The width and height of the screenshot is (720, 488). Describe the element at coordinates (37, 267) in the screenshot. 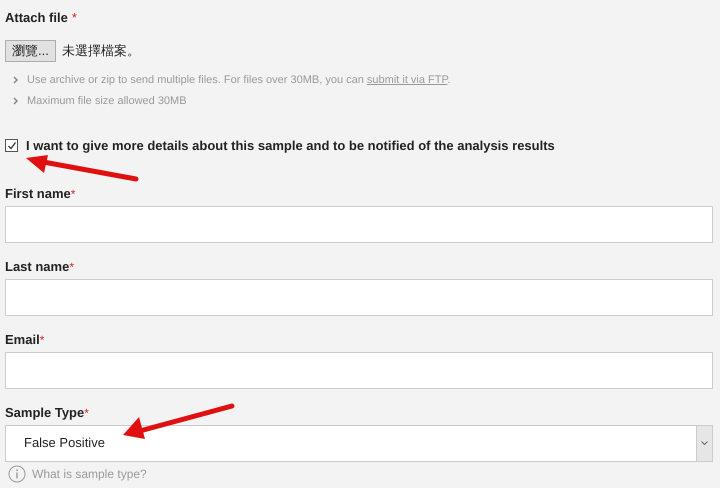

I see `field-label: Last name` at that location.